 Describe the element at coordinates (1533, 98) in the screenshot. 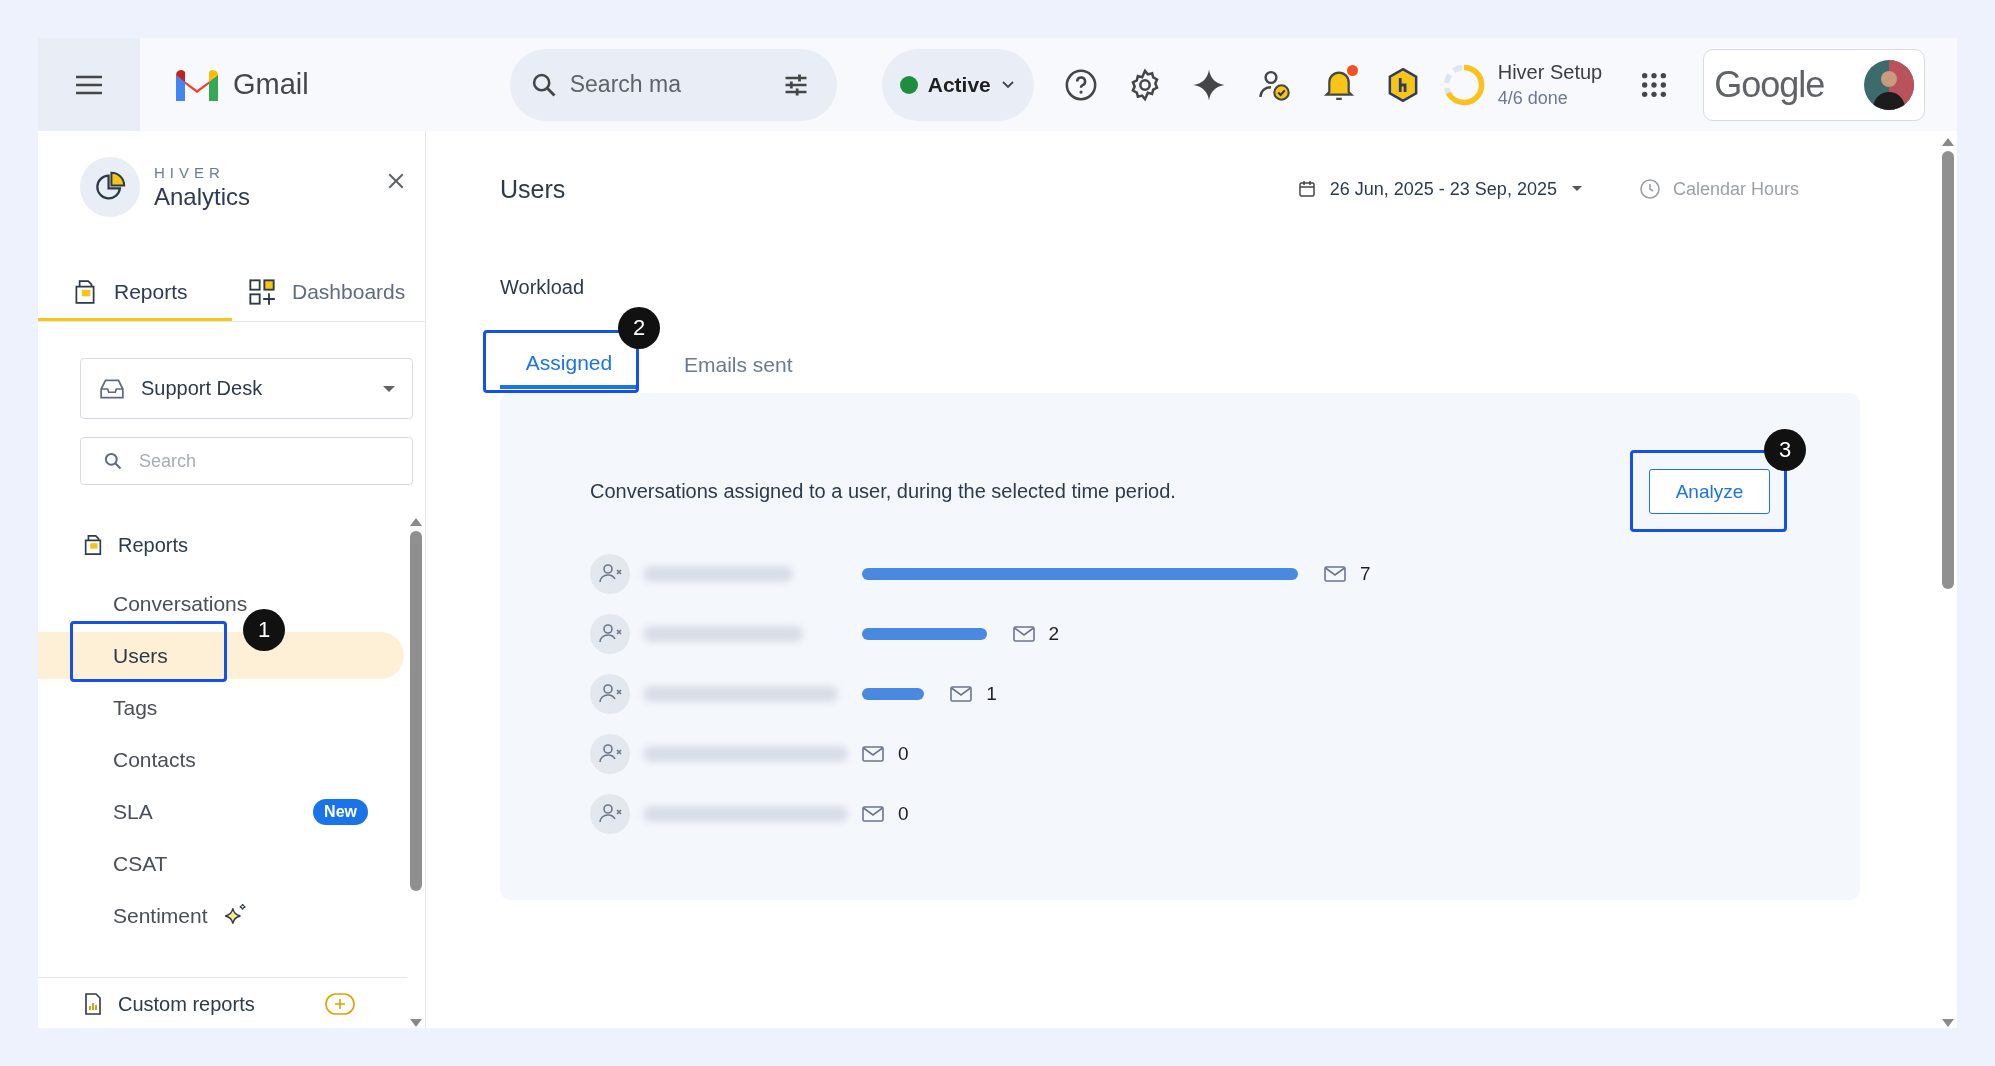

I see `setup-progress-text: 4/6 done` at that location.